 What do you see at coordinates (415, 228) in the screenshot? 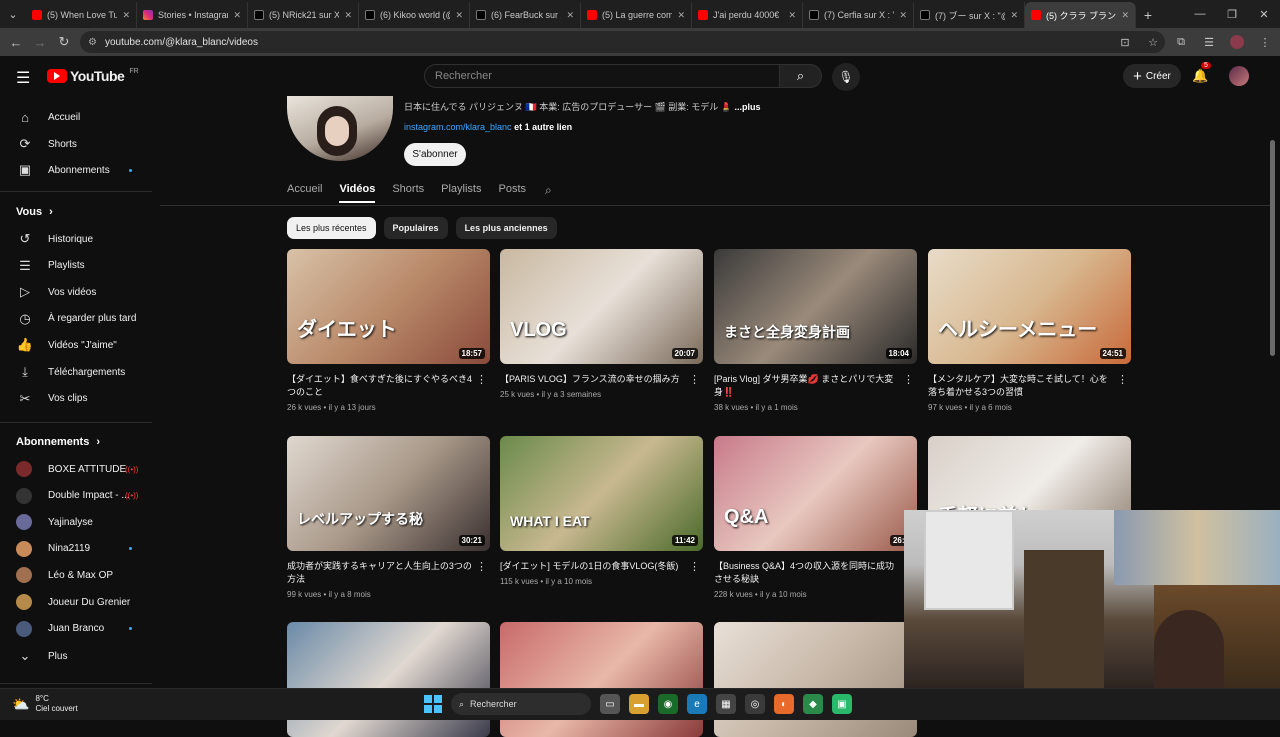
I see `sort-chip: Populaires` at bounding box center [415, 228].